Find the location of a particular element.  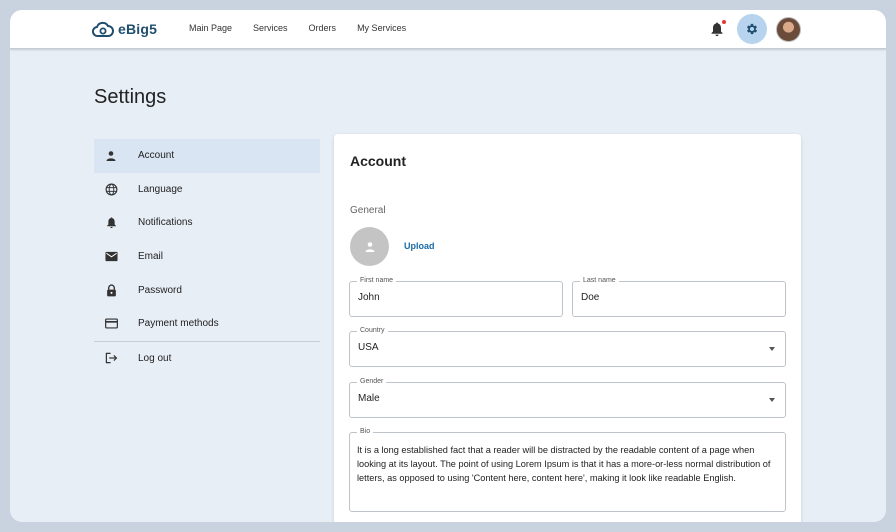

nav-orders: Orders is located at coordinates (323, 28).